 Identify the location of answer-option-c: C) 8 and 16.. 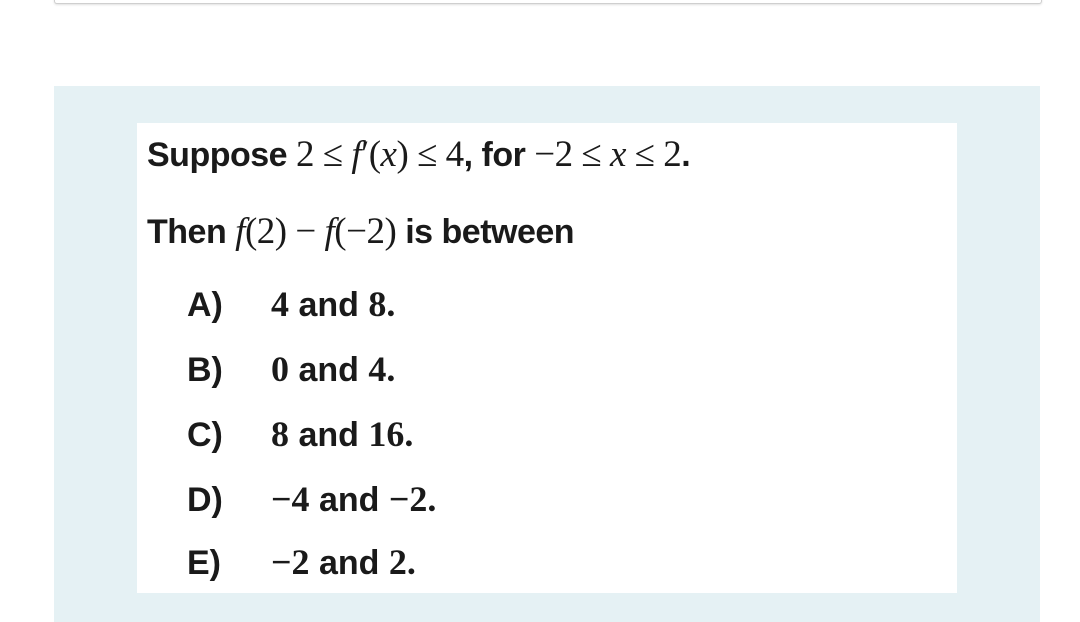
(300, 434).